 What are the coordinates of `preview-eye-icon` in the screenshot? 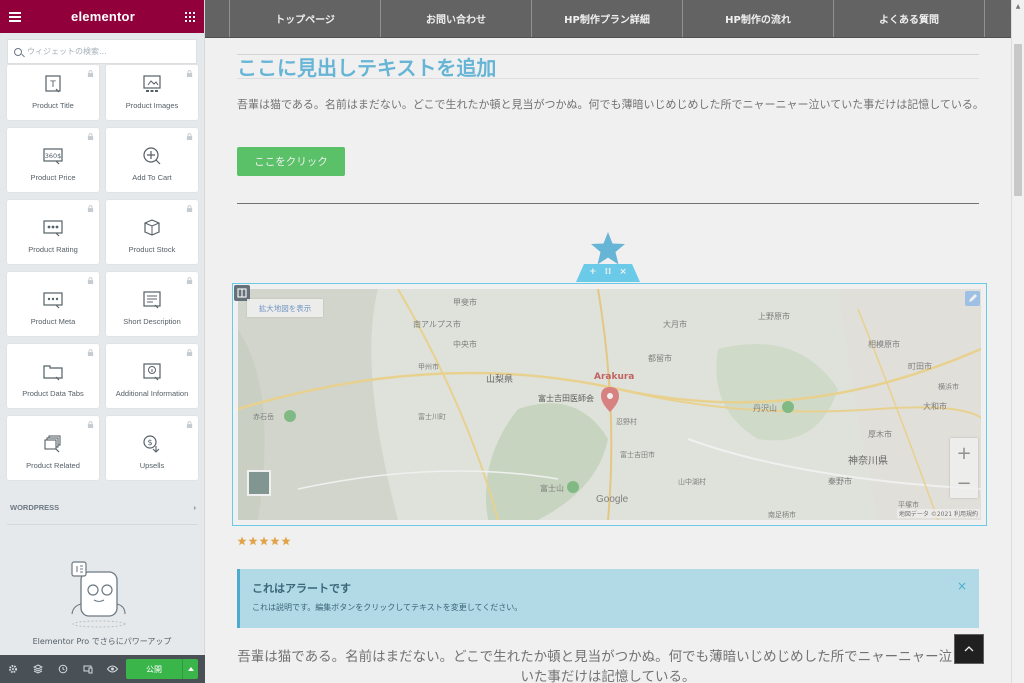 It's located at (112, 669).